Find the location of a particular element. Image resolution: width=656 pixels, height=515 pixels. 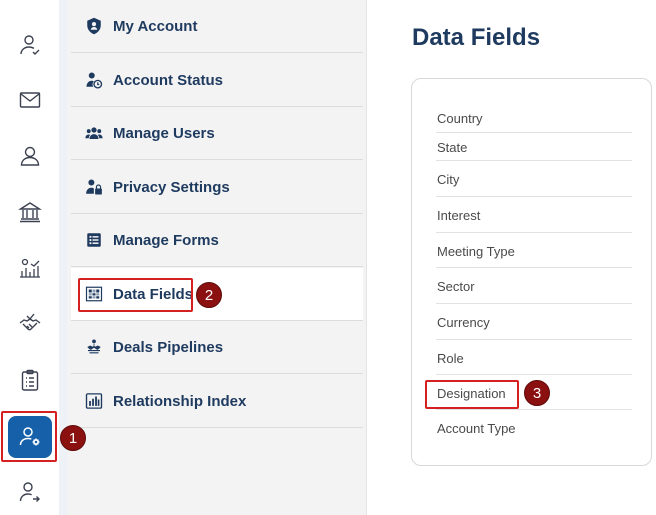

bar-chart-icon is located at coordinates (94, 401).